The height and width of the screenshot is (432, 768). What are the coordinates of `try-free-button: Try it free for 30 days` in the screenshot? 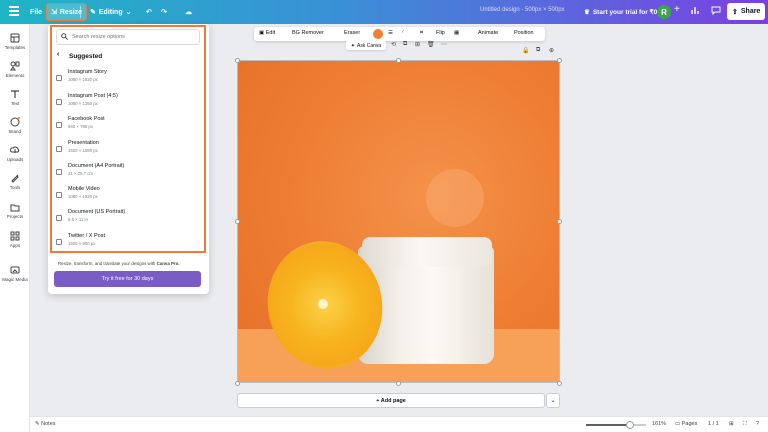 It's located at (127, 279).